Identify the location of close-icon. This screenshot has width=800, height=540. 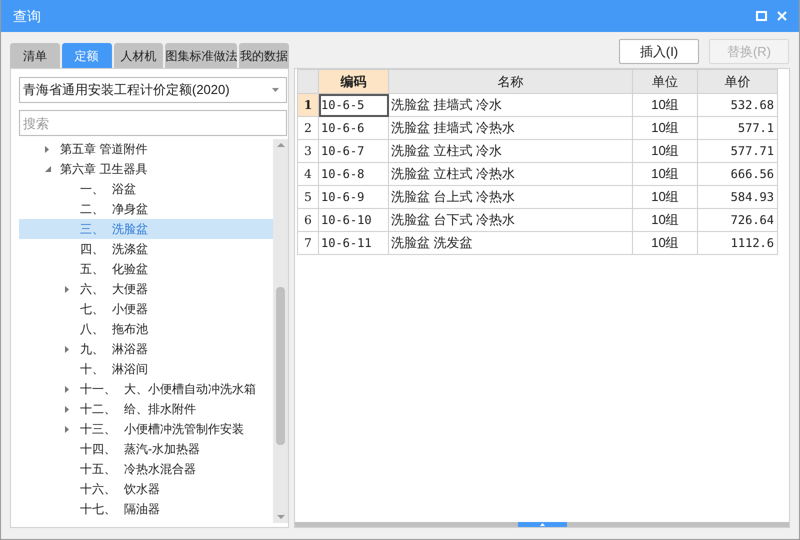
(782, 16).